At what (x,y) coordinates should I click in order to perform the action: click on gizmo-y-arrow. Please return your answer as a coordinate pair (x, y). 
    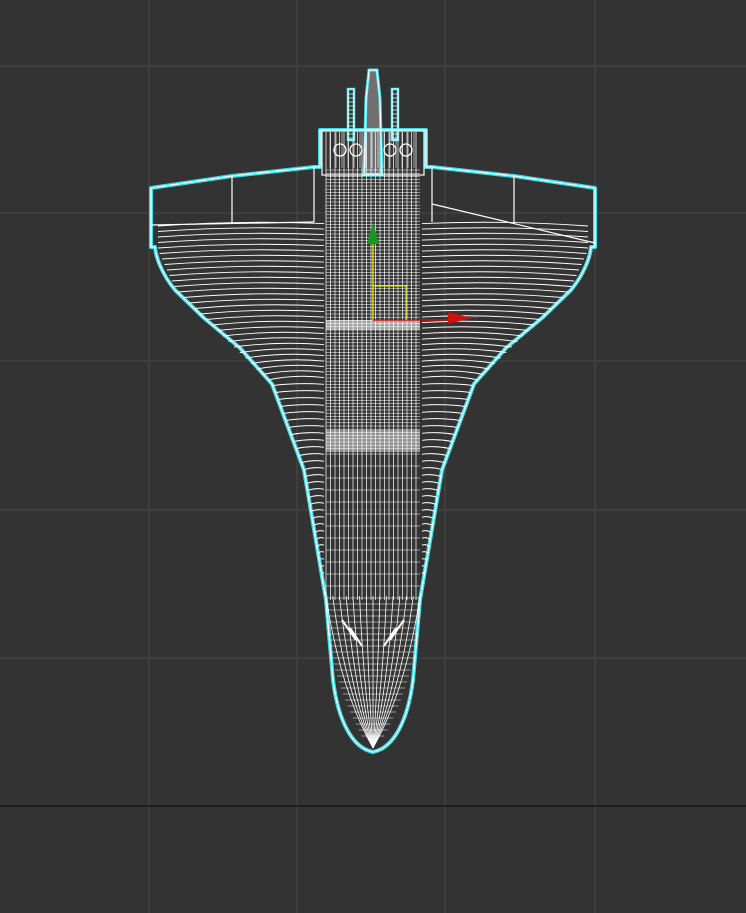
    Looking at the image, I should click on (373, 233).